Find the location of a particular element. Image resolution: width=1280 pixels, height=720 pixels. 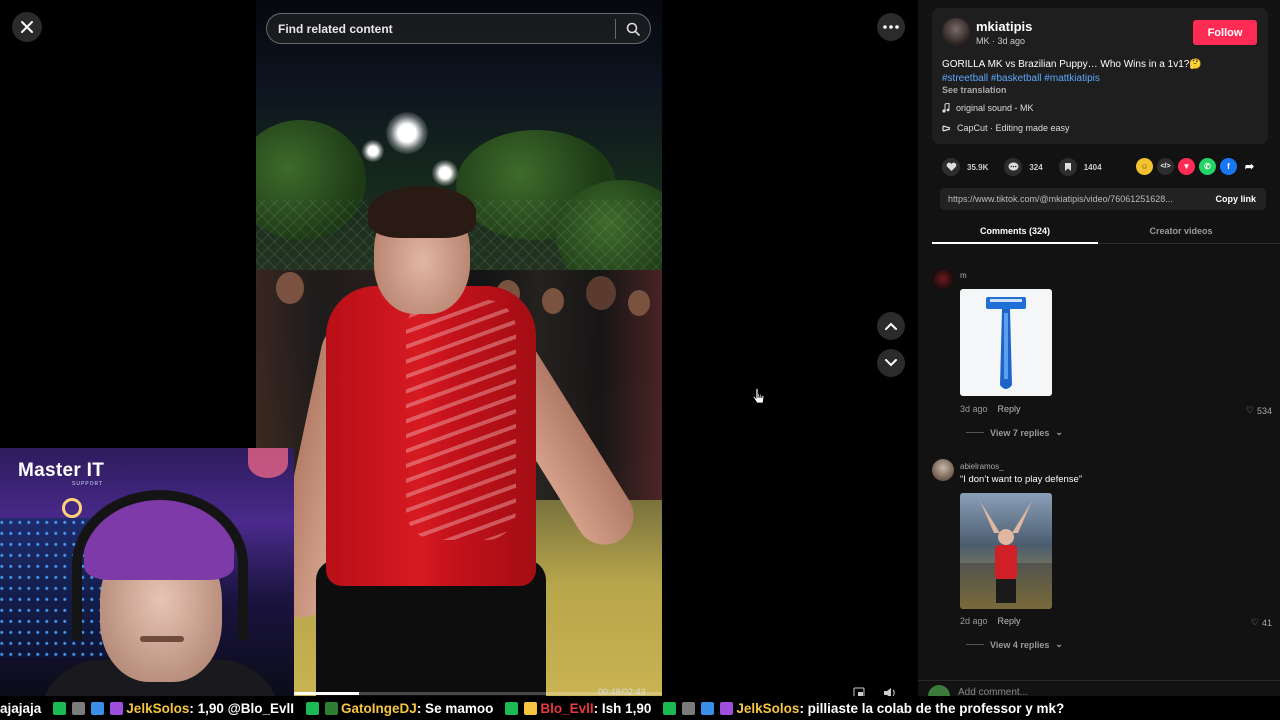

like-button: 35.9K is located at coordinates (965, 167).